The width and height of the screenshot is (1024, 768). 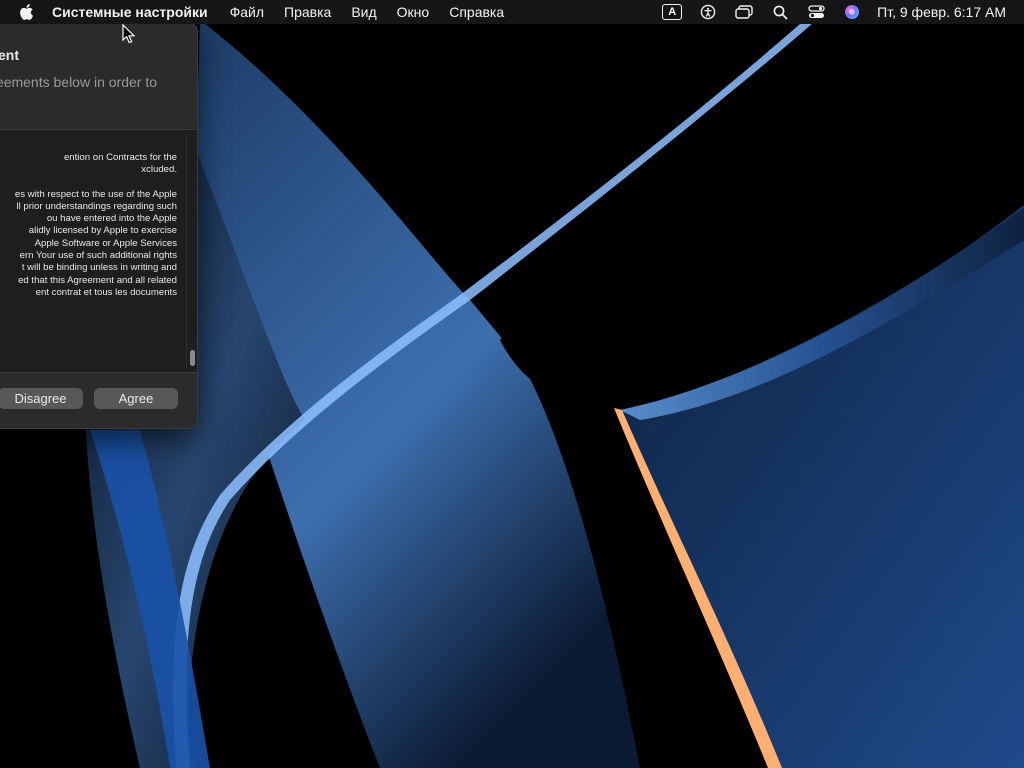 What do you see at coordinates (190, 251) in the screenshot?
I see `license-scrollbar` at bounding box center [190, 251].